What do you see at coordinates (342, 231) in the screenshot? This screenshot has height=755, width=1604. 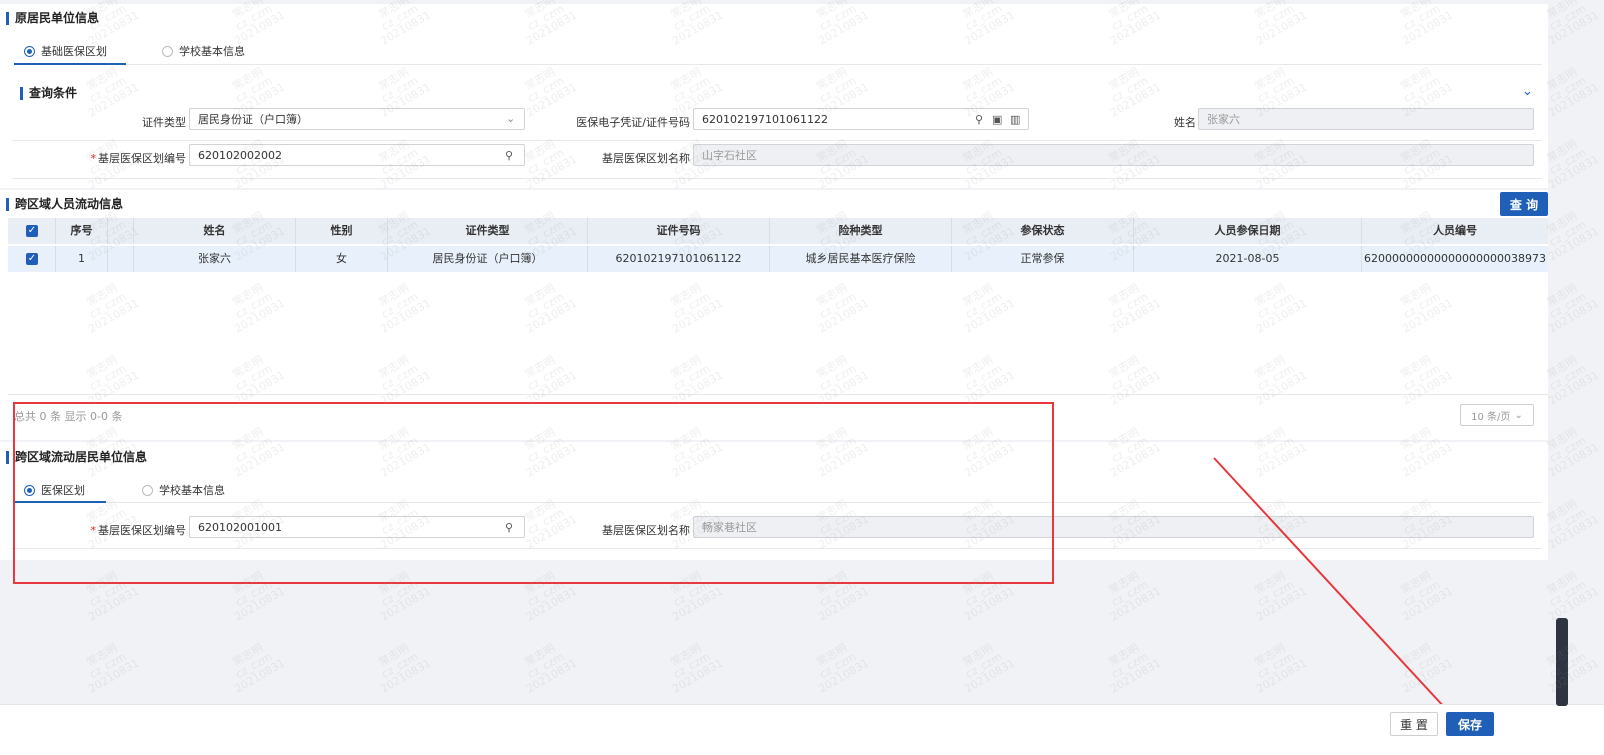 I see `col-header-gender: 性别` at bounding box center [342, 231].